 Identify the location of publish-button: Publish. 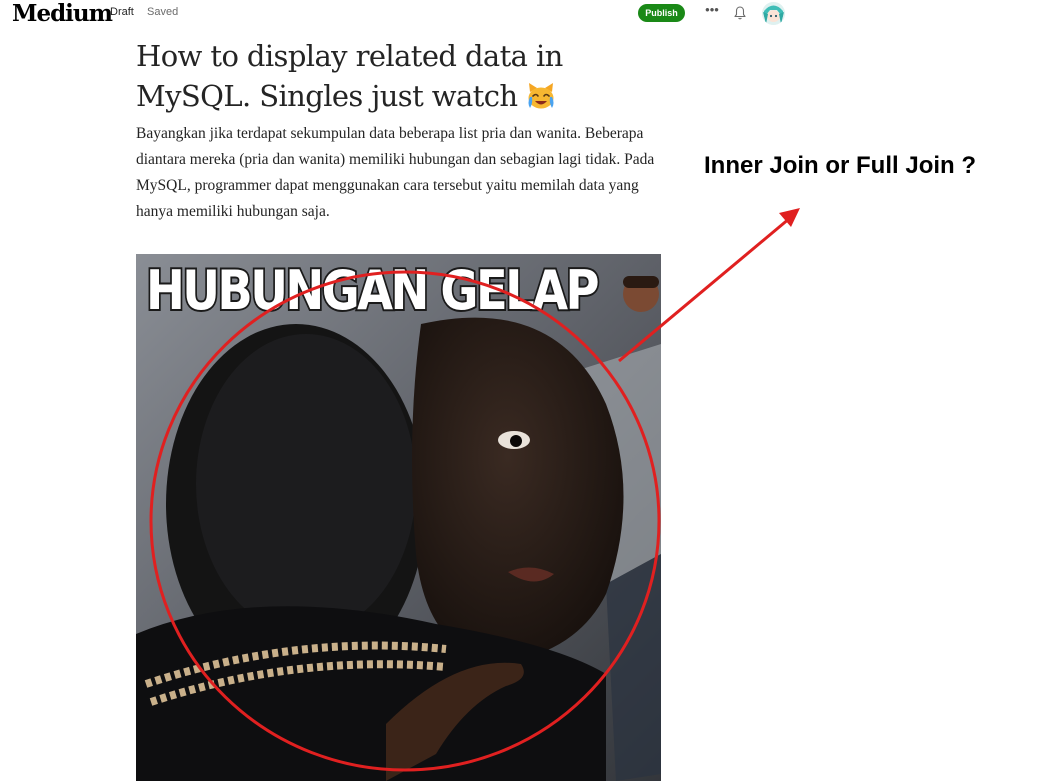
(661, 13).